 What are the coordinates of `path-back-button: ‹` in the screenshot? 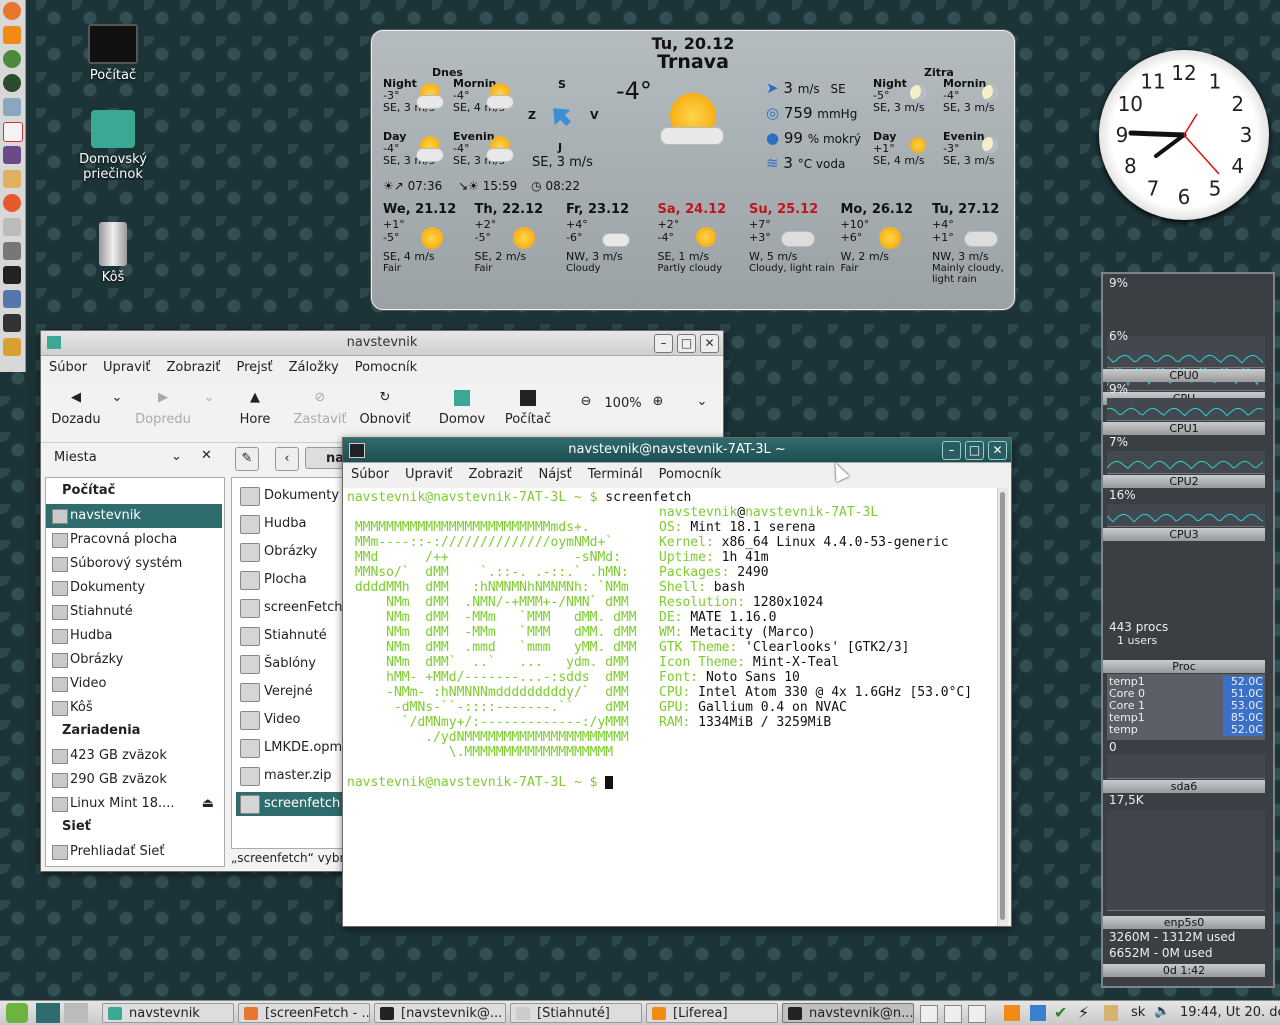 It's located at (287, 459).